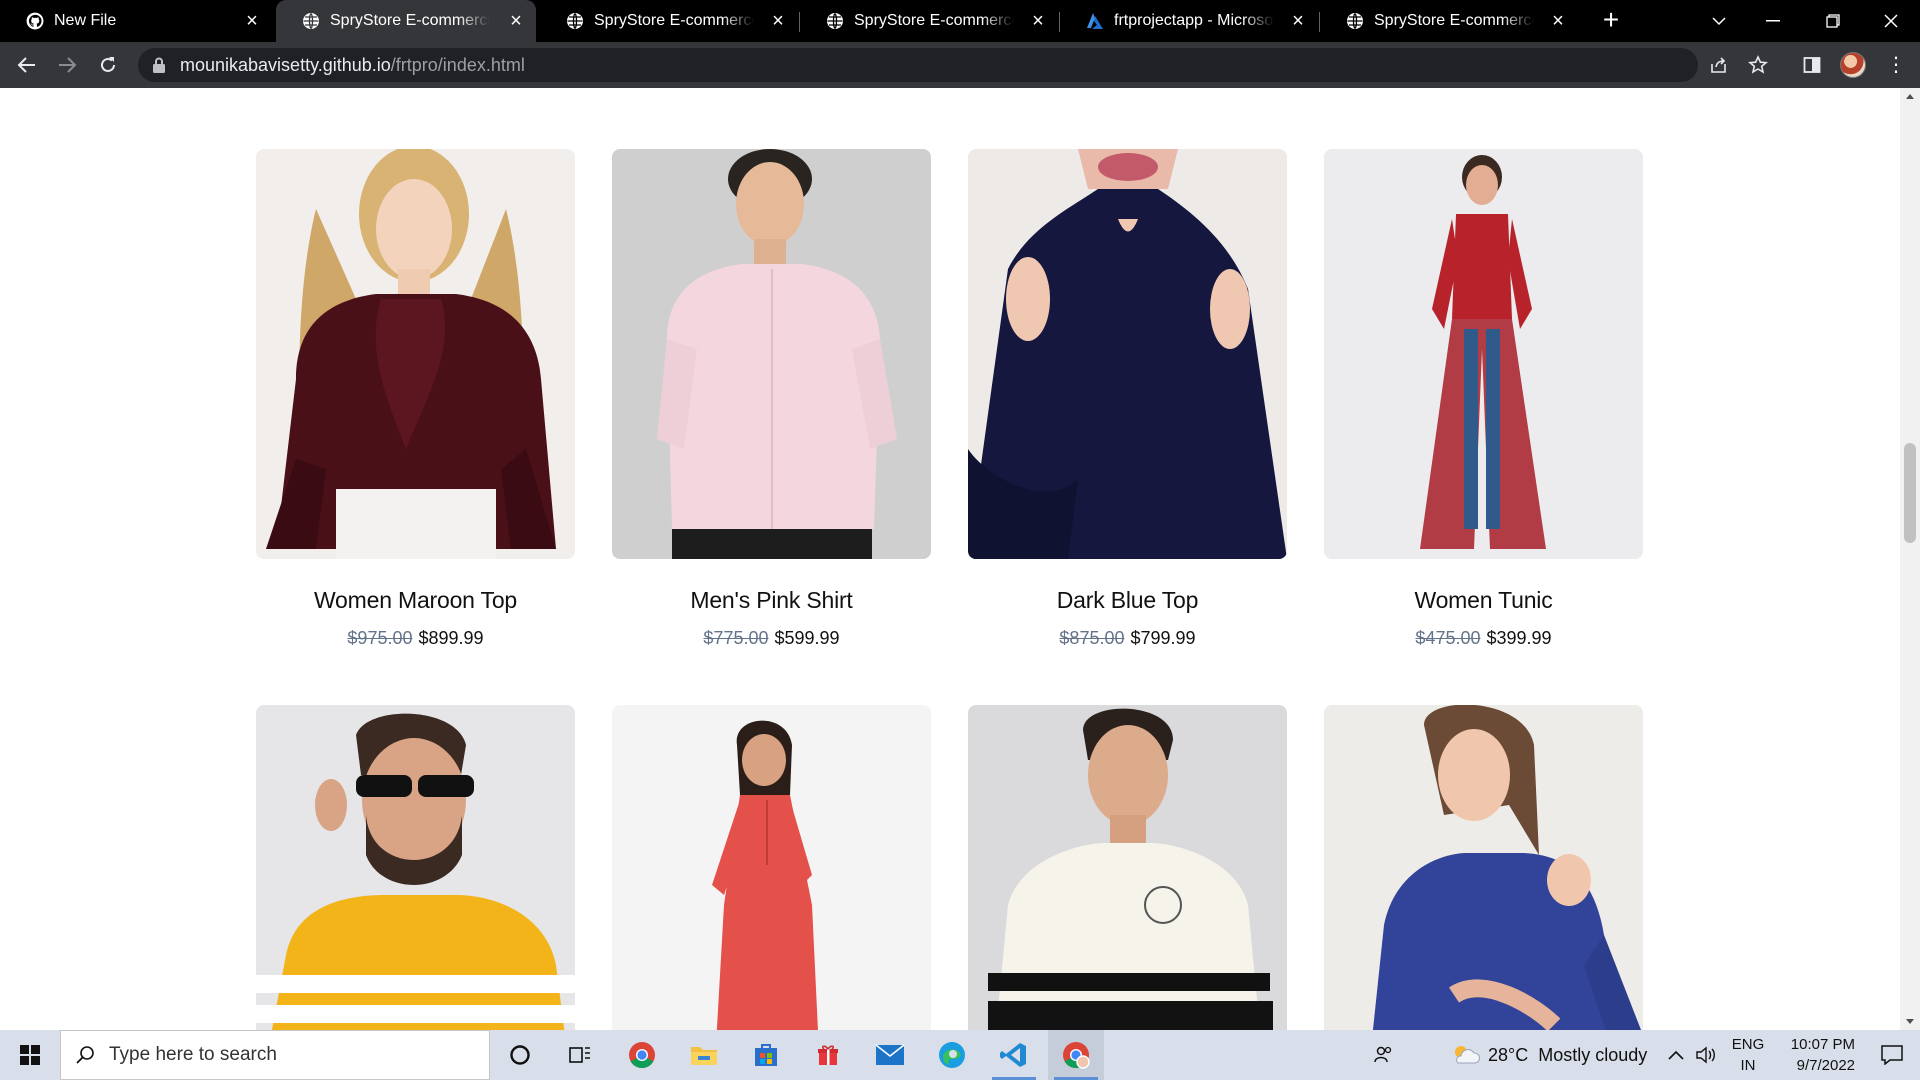  I want to click on product-card: Women Tunic $475.00 $399.99, so click(1483, 399).